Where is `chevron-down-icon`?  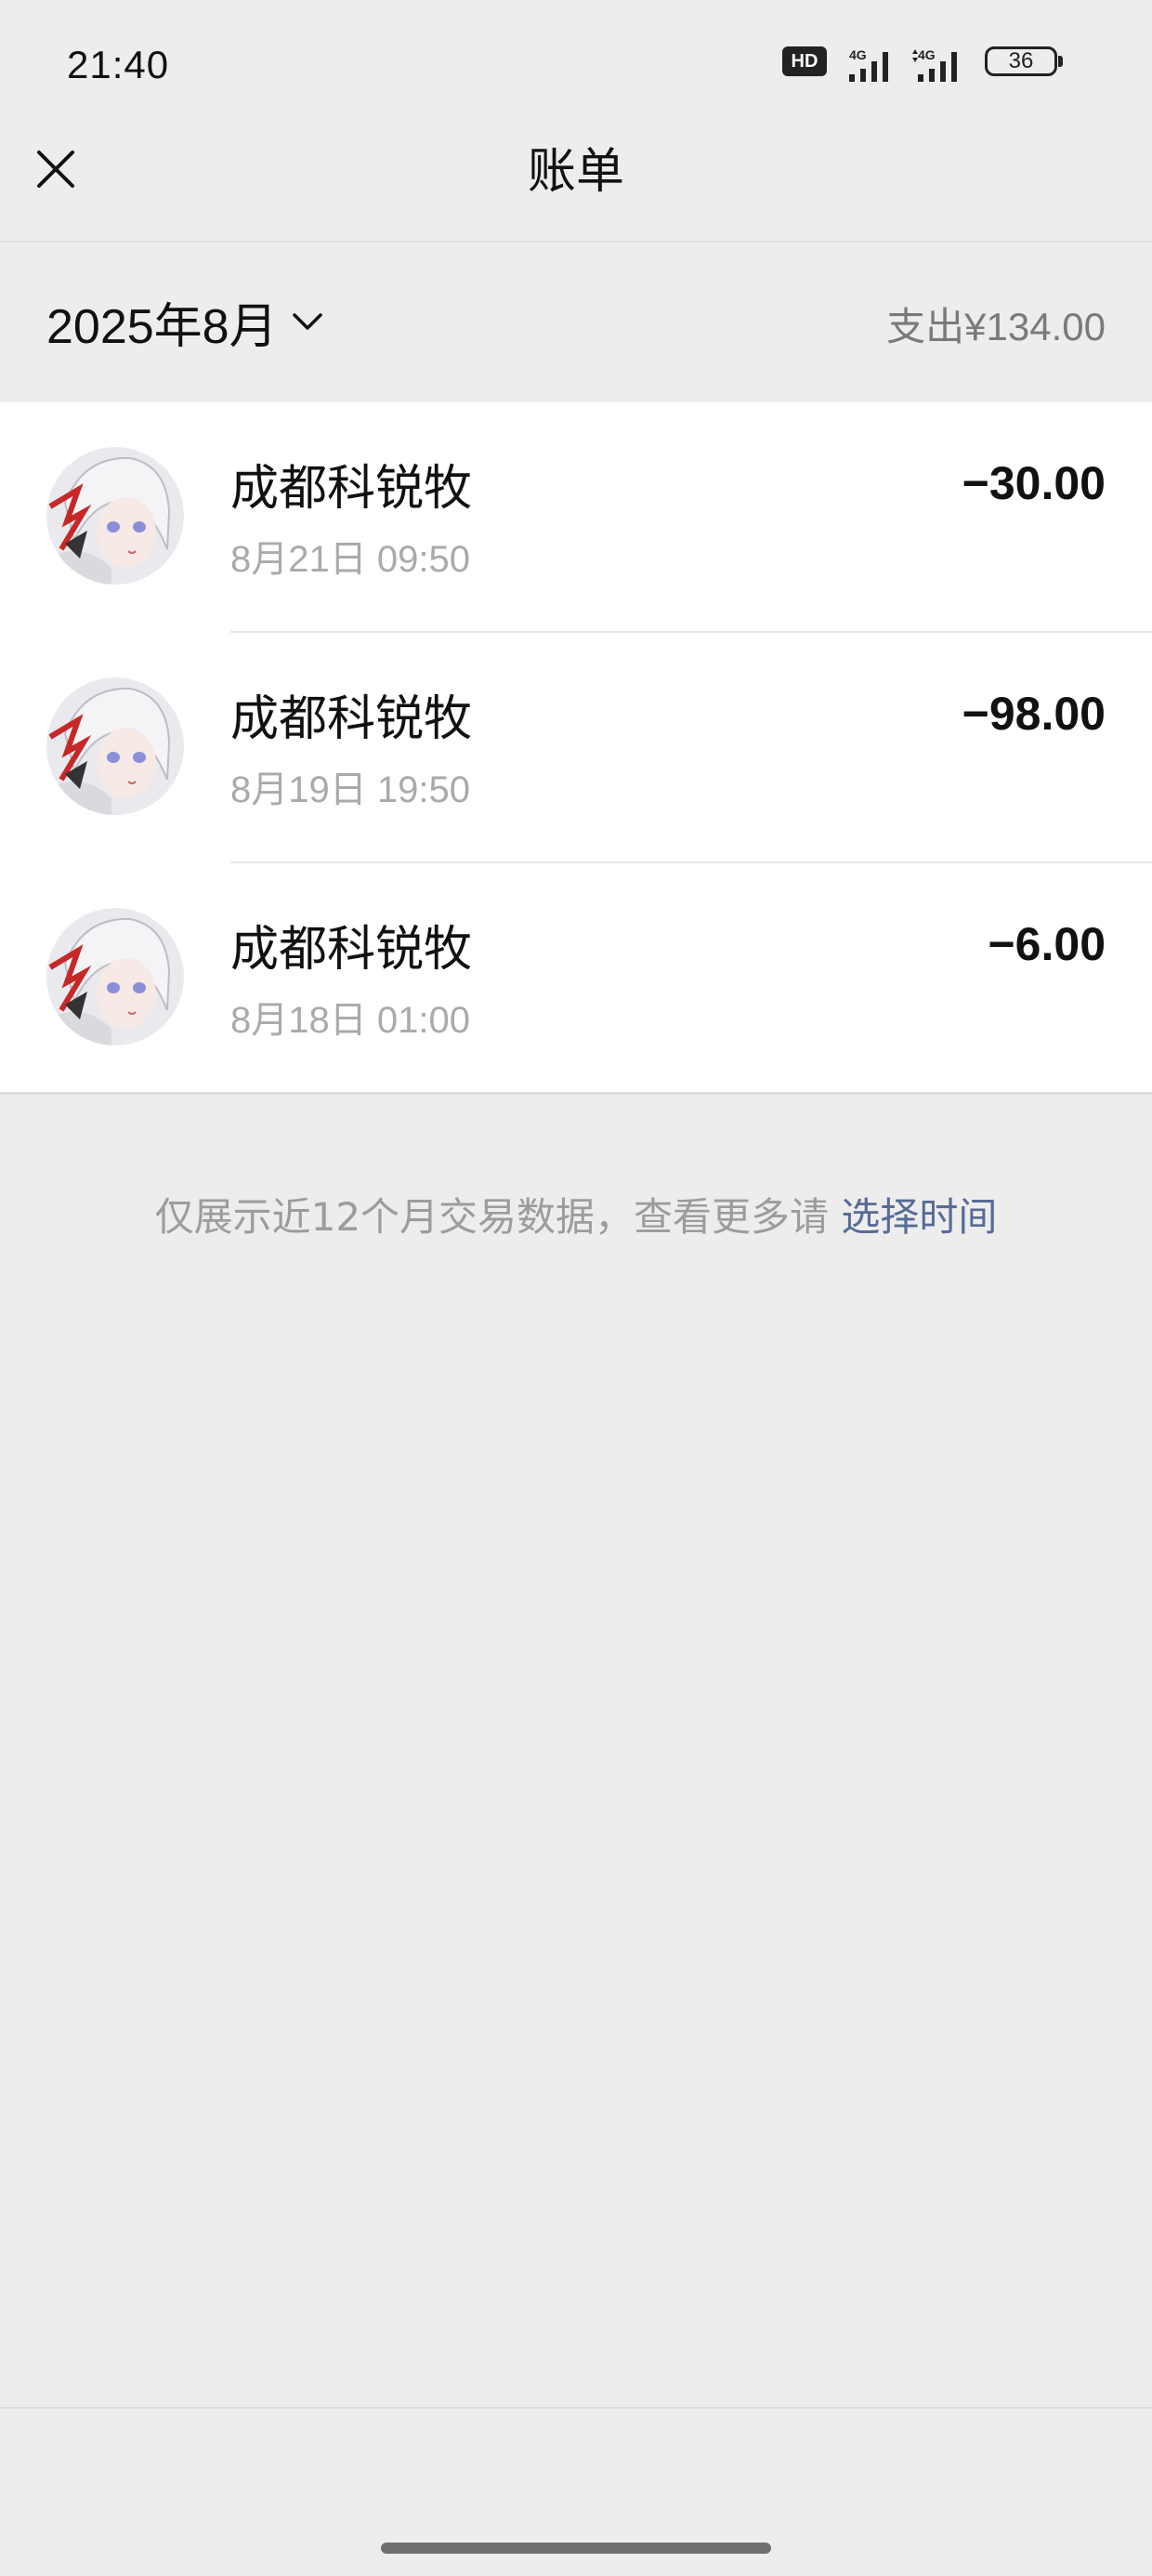 chevron-down-icon is located at coordinates (307, 321).